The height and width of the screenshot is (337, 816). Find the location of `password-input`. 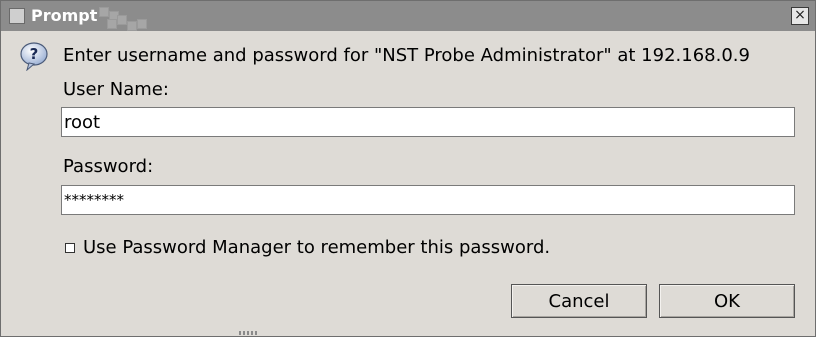

password-input is located at coordinates (429, 200).